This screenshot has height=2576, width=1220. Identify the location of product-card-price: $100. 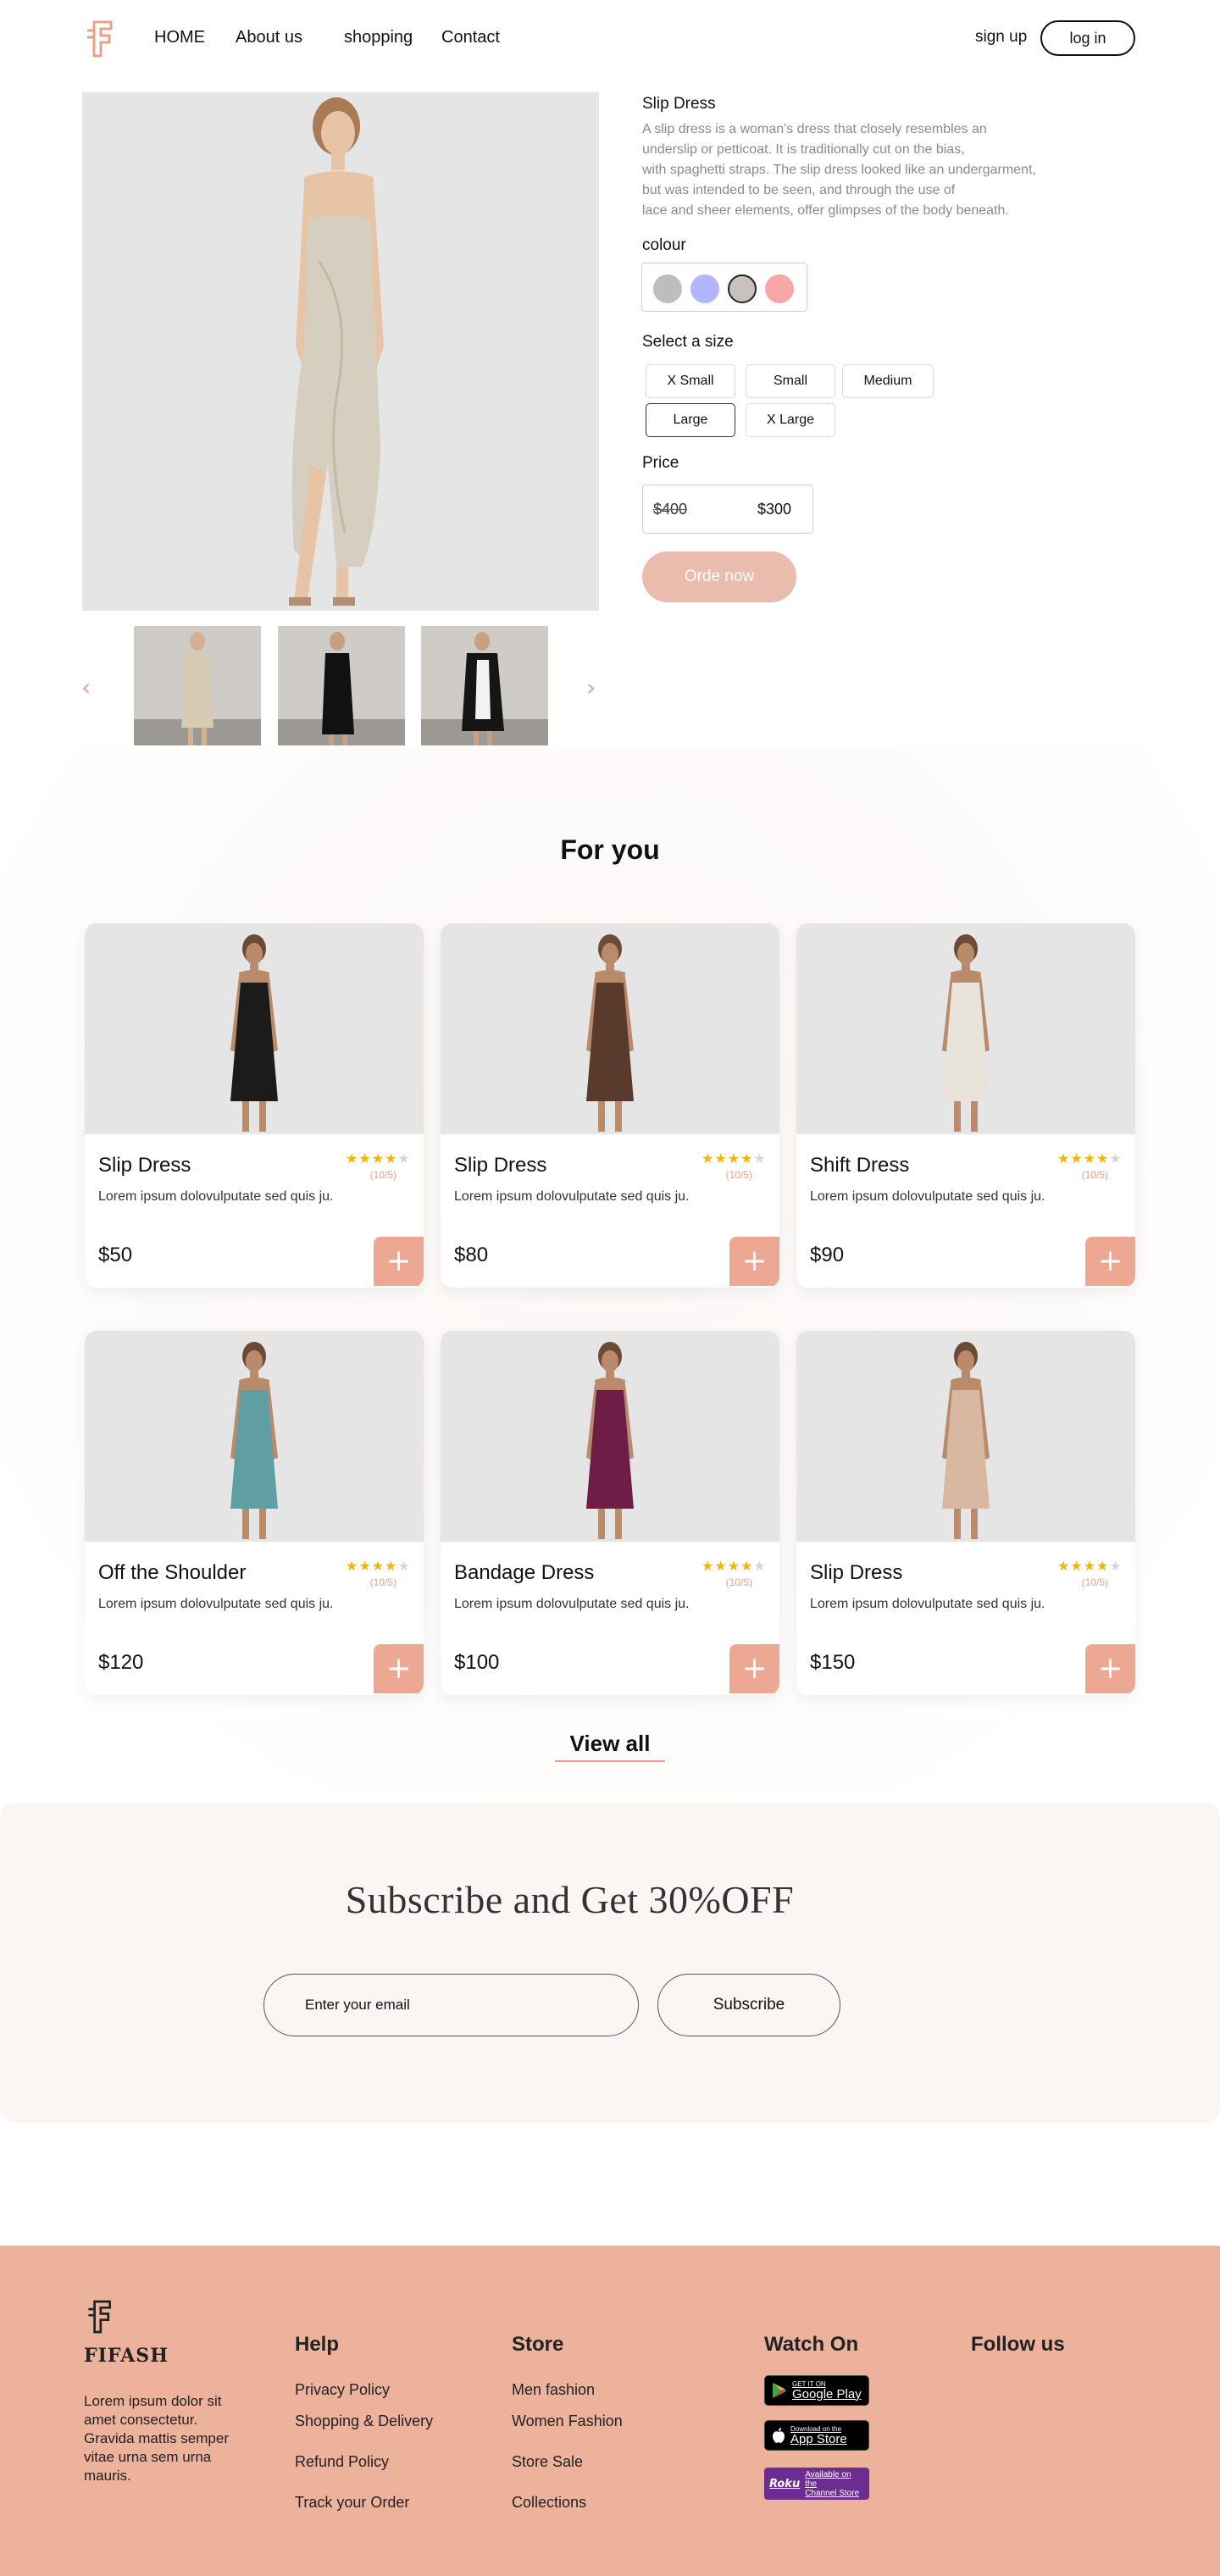
(477, 1662).